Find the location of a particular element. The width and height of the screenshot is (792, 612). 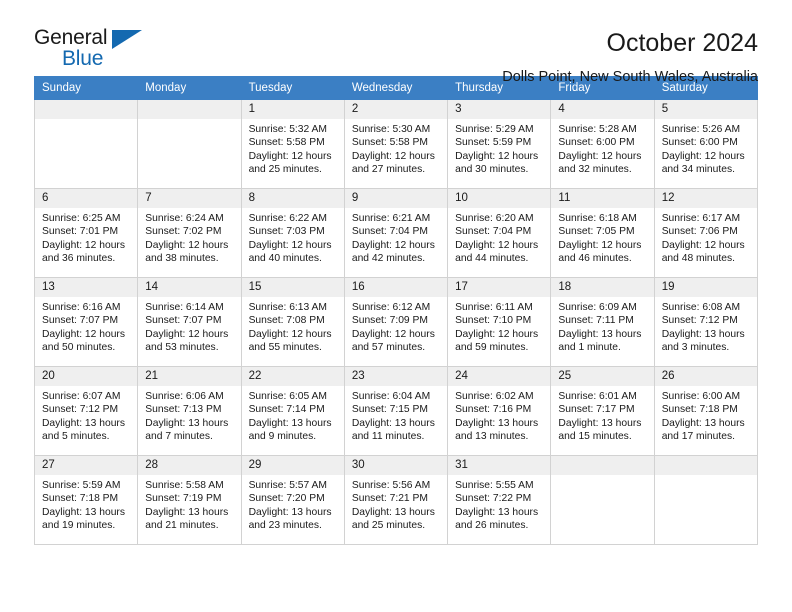

calendar-cell-empty is located at coordinates (189, 144).